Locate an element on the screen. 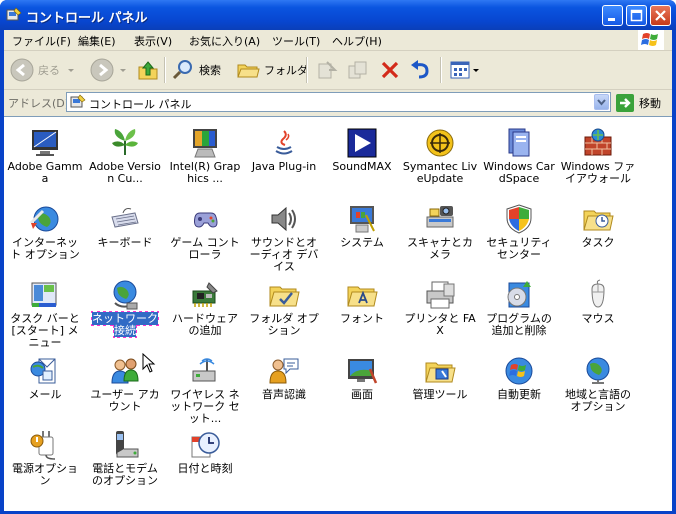 The image size is (676, 514). control-panel-item: Windows CardSpace is located at coordinates (519, 162).